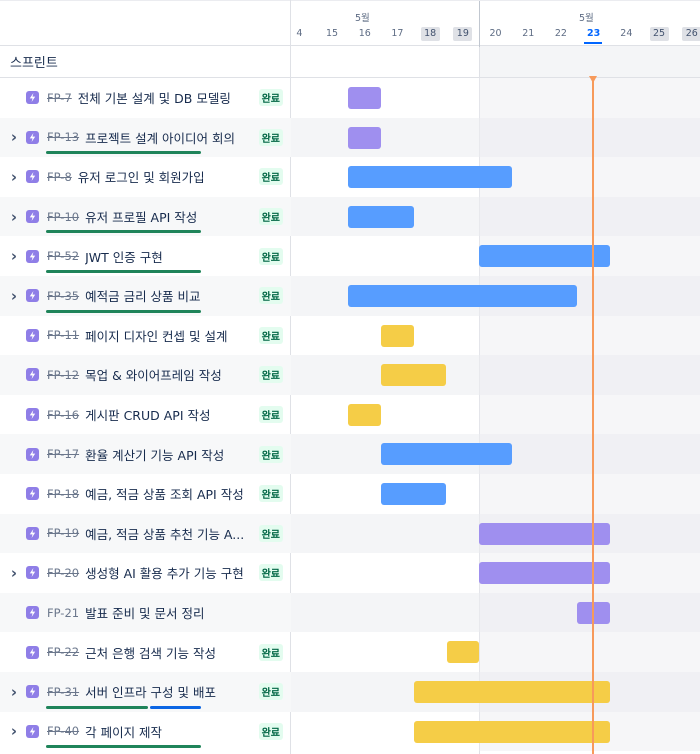 The image size is (700, 754). What do you see at coordinates (141, 176) in the screenshot?
I see `issue-title: 유저 로그인 및 회원가입` at bounding box center [141, 176].